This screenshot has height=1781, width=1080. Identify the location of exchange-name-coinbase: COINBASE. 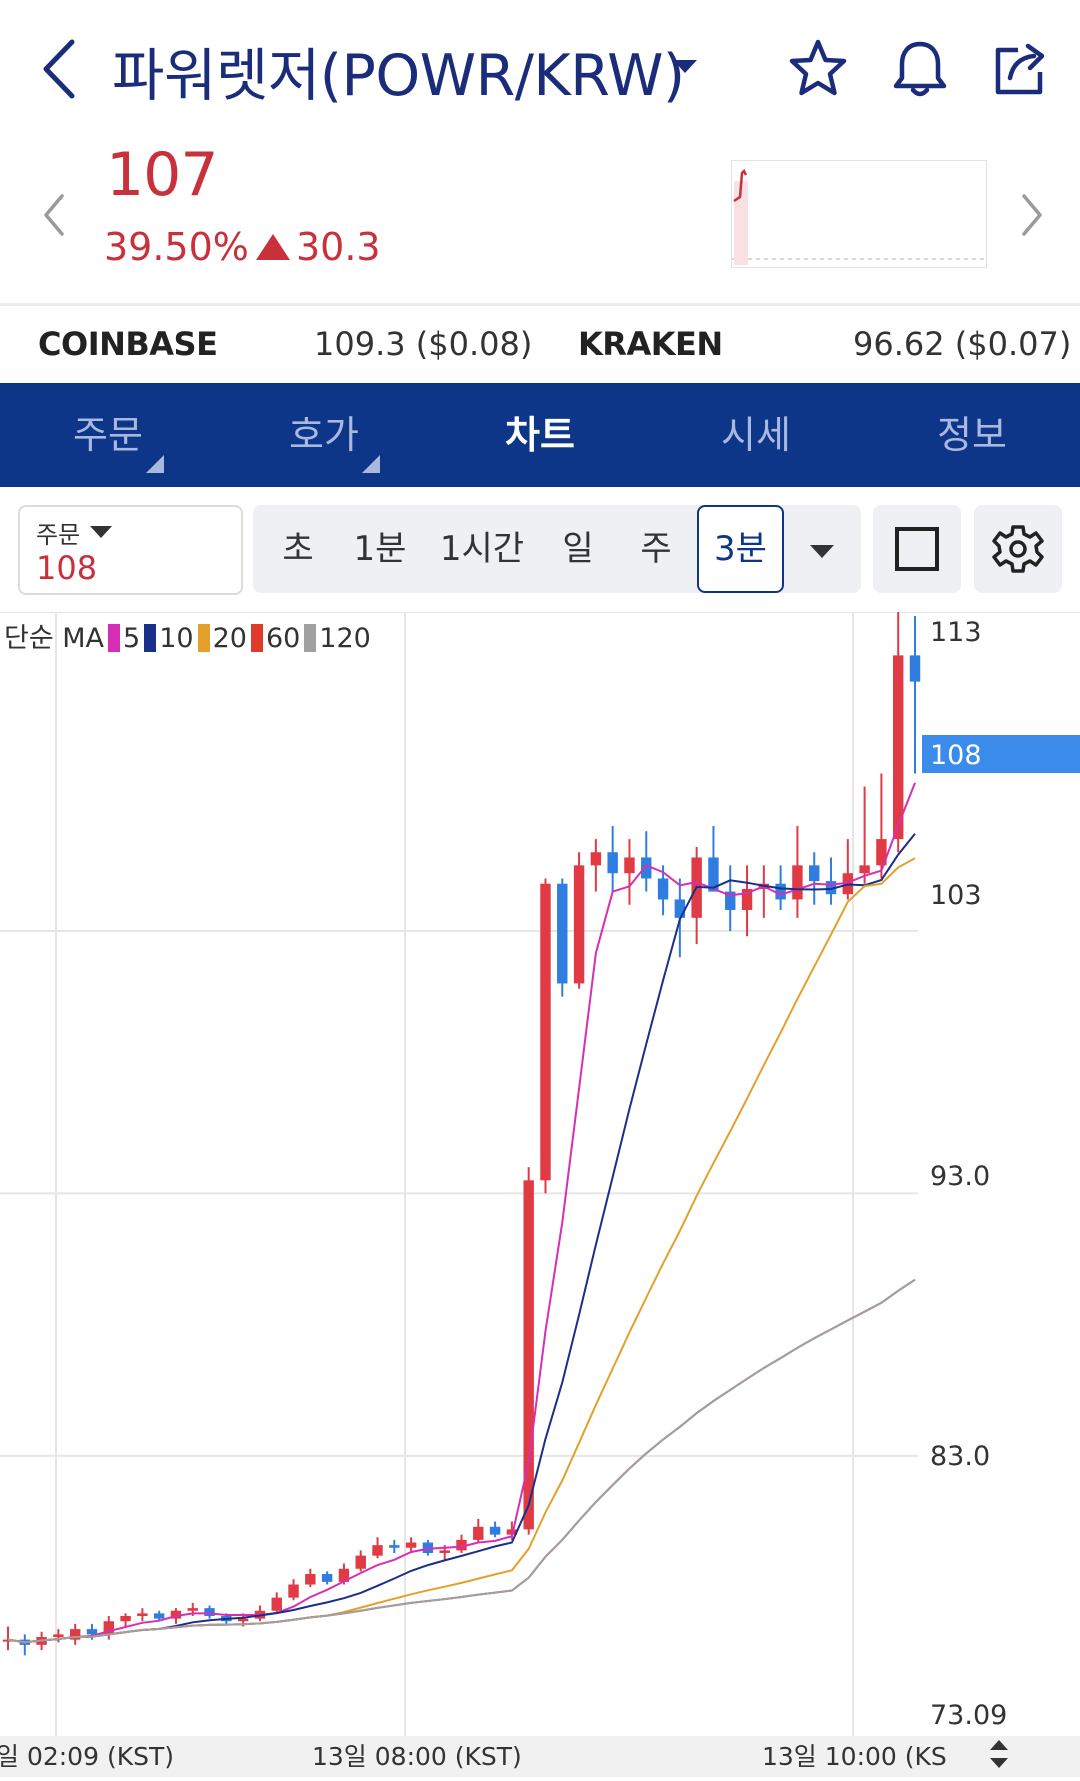
(128, 344).